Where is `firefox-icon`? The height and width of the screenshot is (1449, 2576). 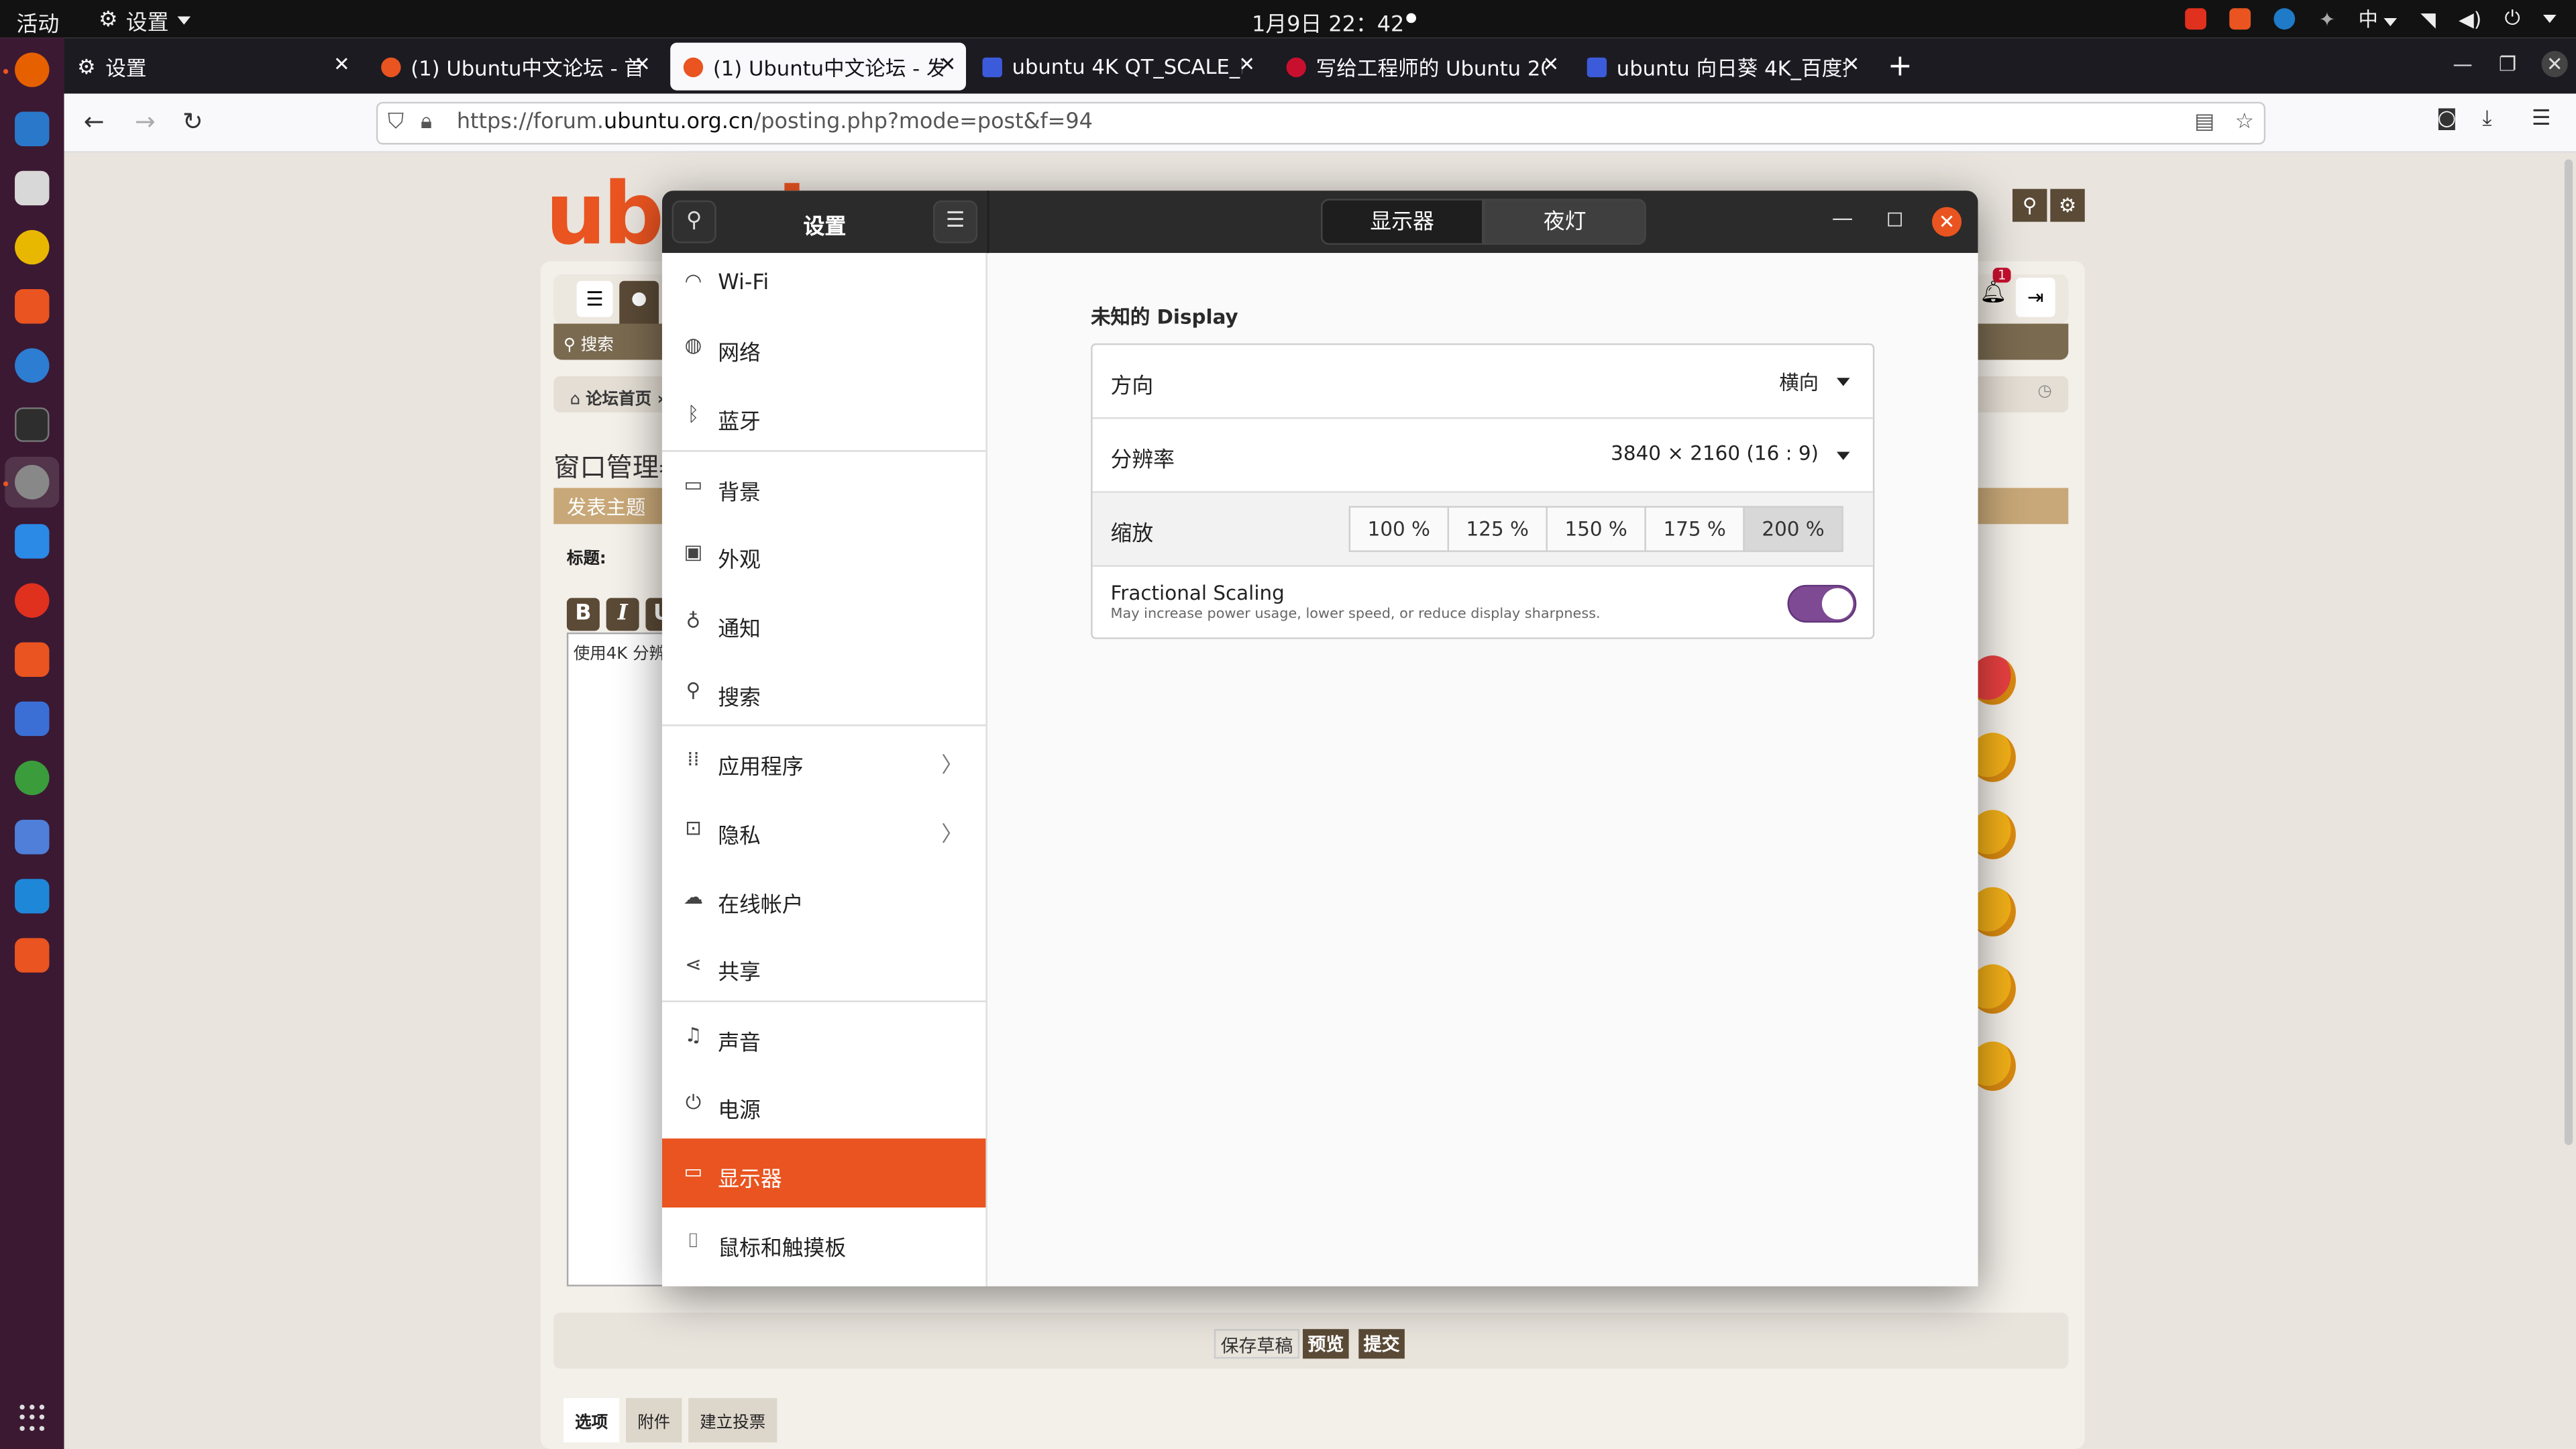 firefox-icon is located at coordinates (32, 69).